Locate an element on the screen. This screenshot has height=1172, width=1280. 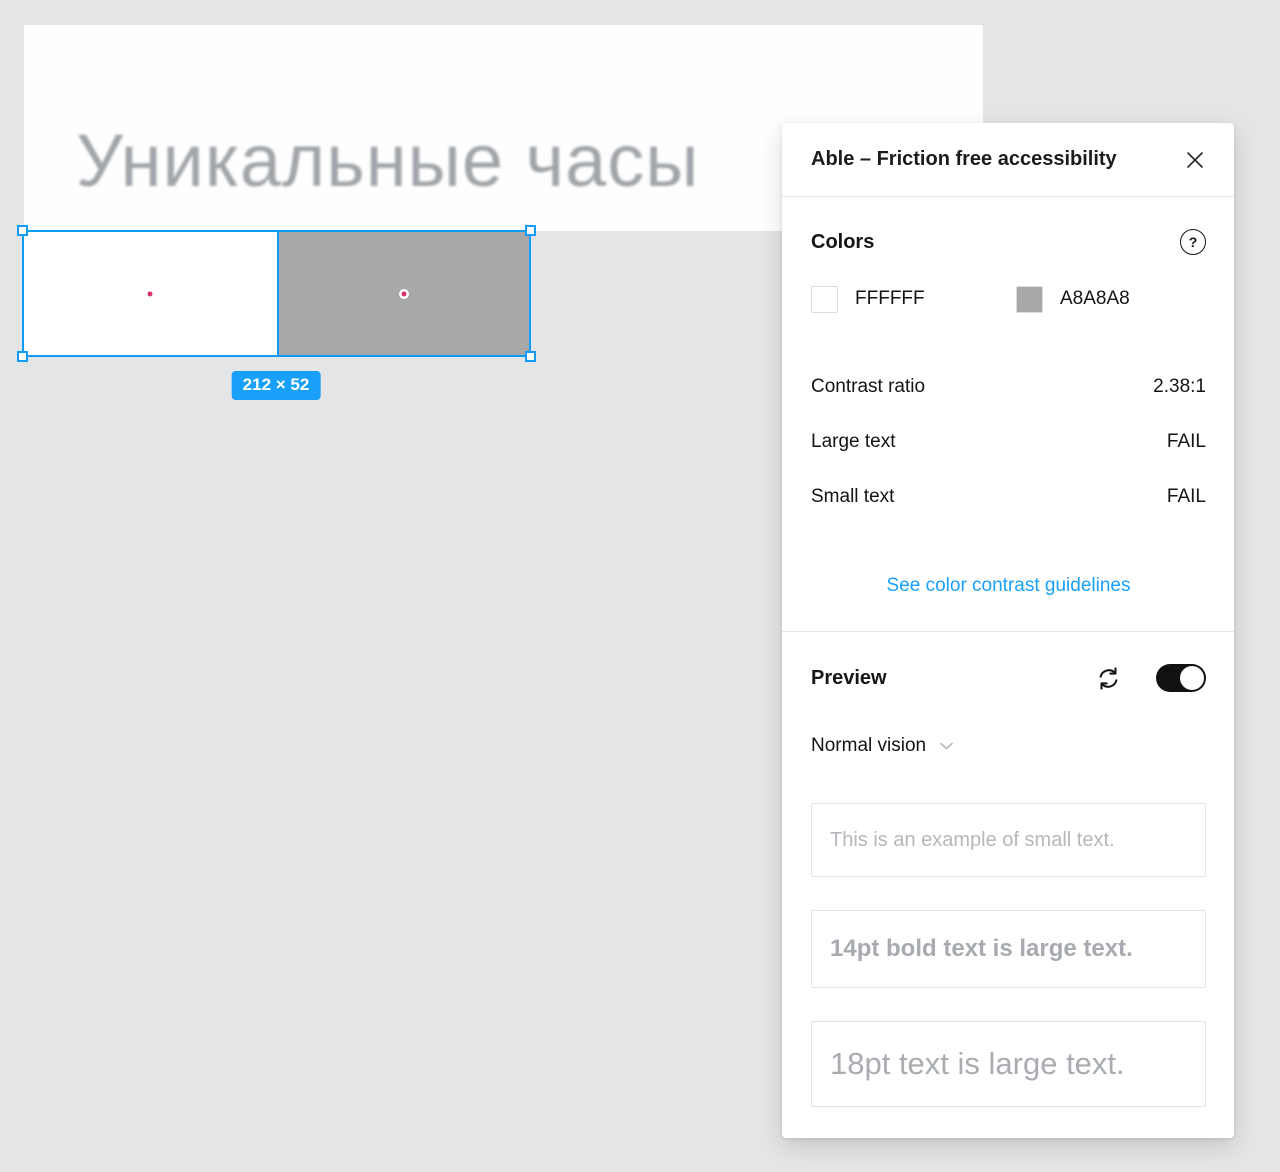
resize-handle-top-right is located at coordinates (530, 230).